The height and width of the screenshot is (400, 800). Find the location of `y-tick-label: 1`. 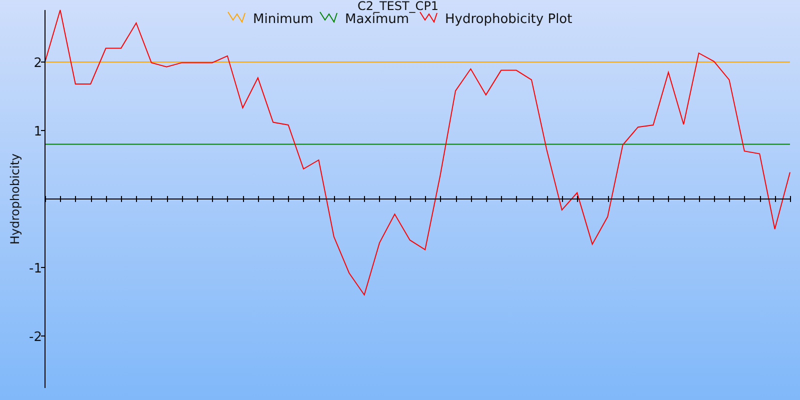

y-tick-label: 1 is located at coordinates (38, 132).